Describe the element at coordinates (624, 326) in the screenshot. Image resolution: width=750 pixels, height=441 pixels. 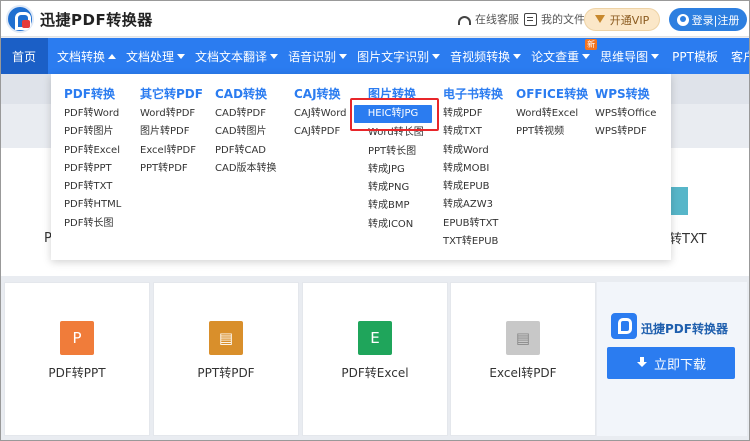
I see `app-logo-icon` at that location.